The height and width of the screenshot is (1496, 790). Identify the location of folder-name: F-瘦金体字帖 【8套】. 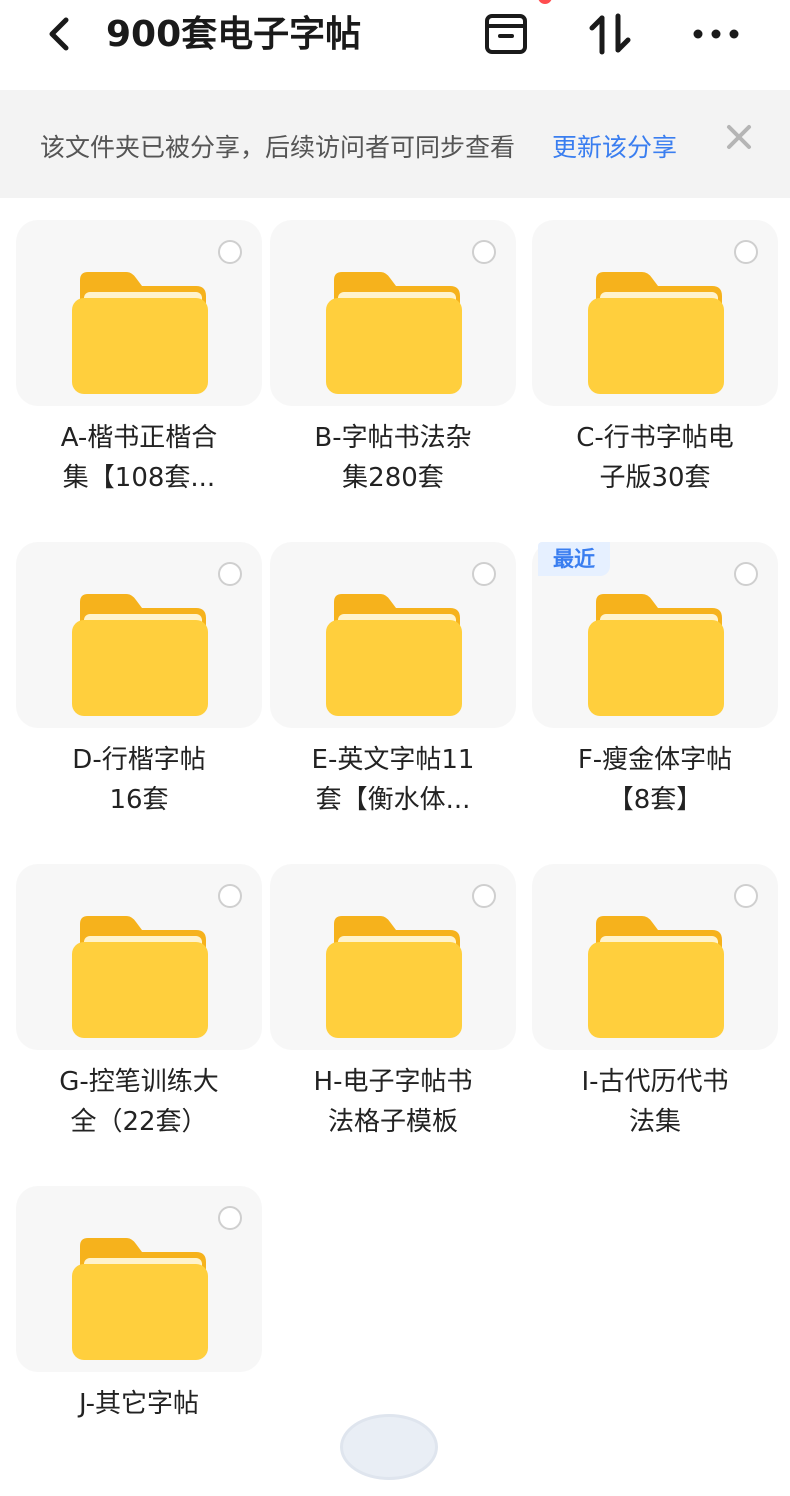
(655, 780).